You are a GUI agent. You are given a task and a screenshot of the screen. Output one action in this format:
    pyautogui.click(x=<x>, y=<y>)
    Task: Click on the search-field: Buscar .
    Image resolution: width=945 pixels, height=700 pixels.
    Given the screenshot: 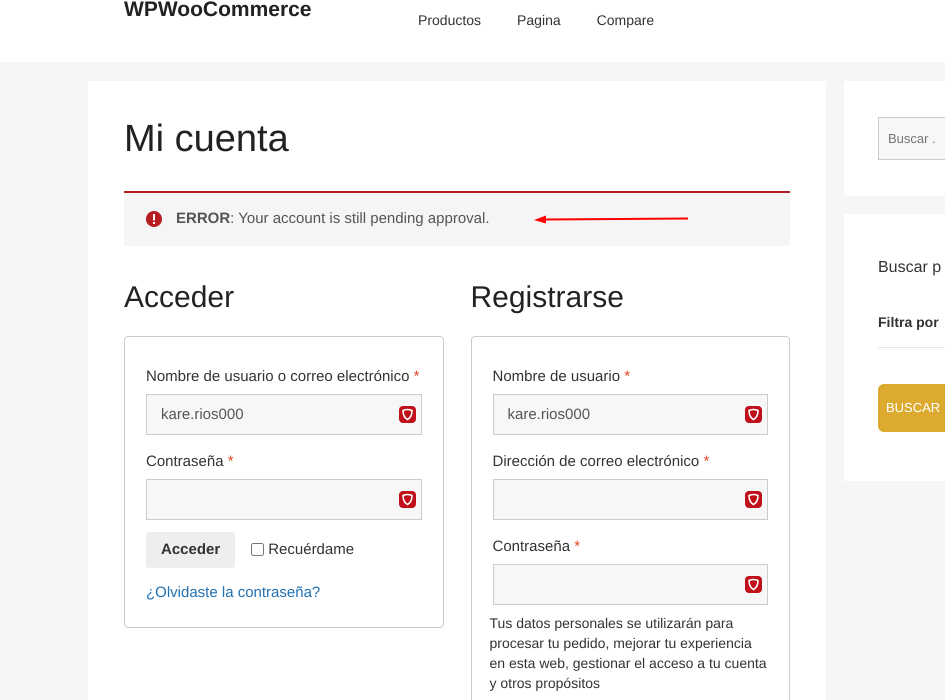 What is the action you would take?
    pyautogui.click(x=911, y=138)
    